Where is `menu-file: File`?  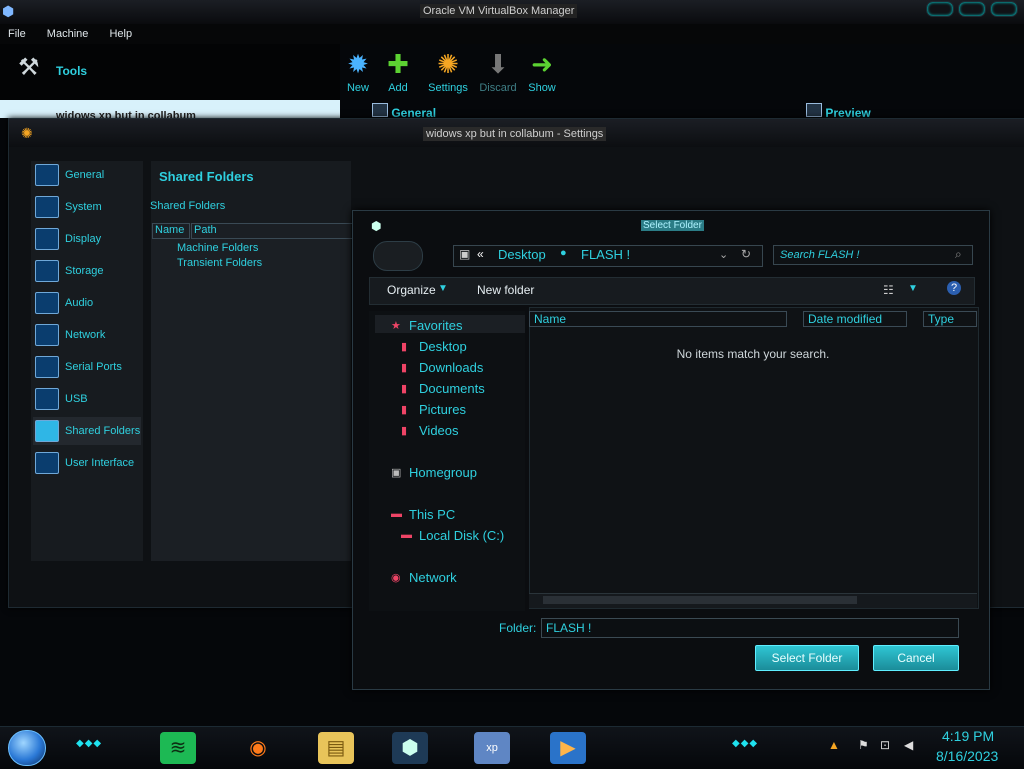
menu-file: File is located at coordinates (17, 34).